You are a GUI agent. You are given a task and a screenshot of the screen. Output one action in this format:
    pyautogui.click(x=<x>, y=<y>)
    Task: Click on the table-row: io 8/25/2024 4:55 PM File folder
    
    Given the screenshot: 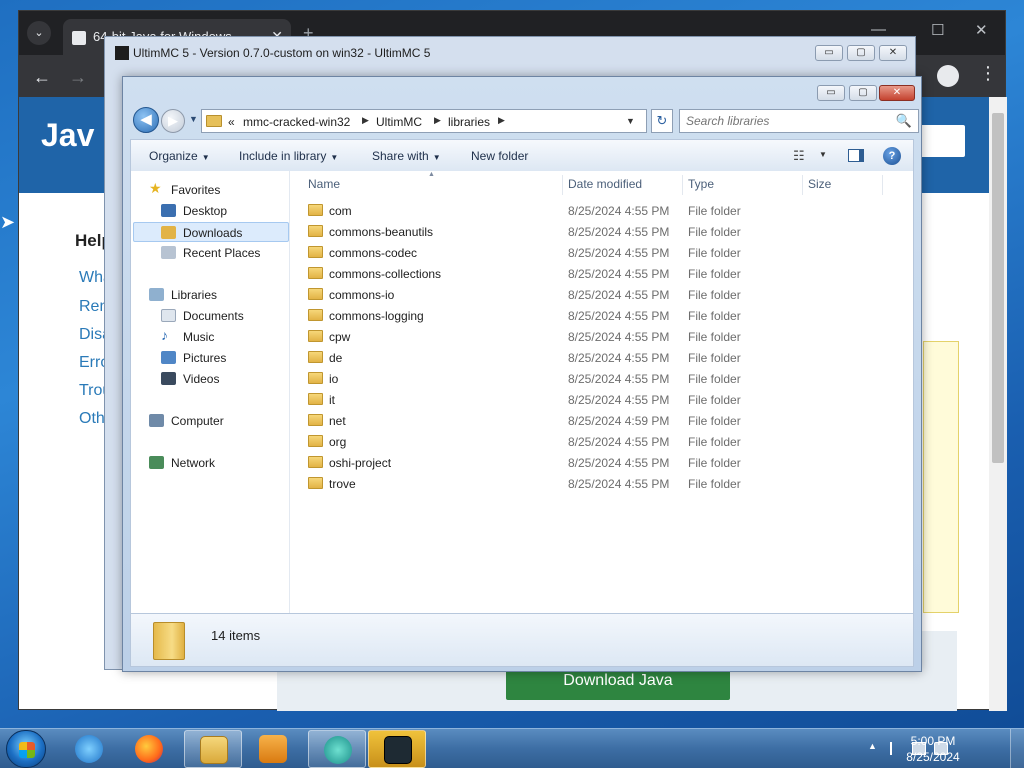 What is the action you would take?
    pyautogui.click(x=570, y=379)
    